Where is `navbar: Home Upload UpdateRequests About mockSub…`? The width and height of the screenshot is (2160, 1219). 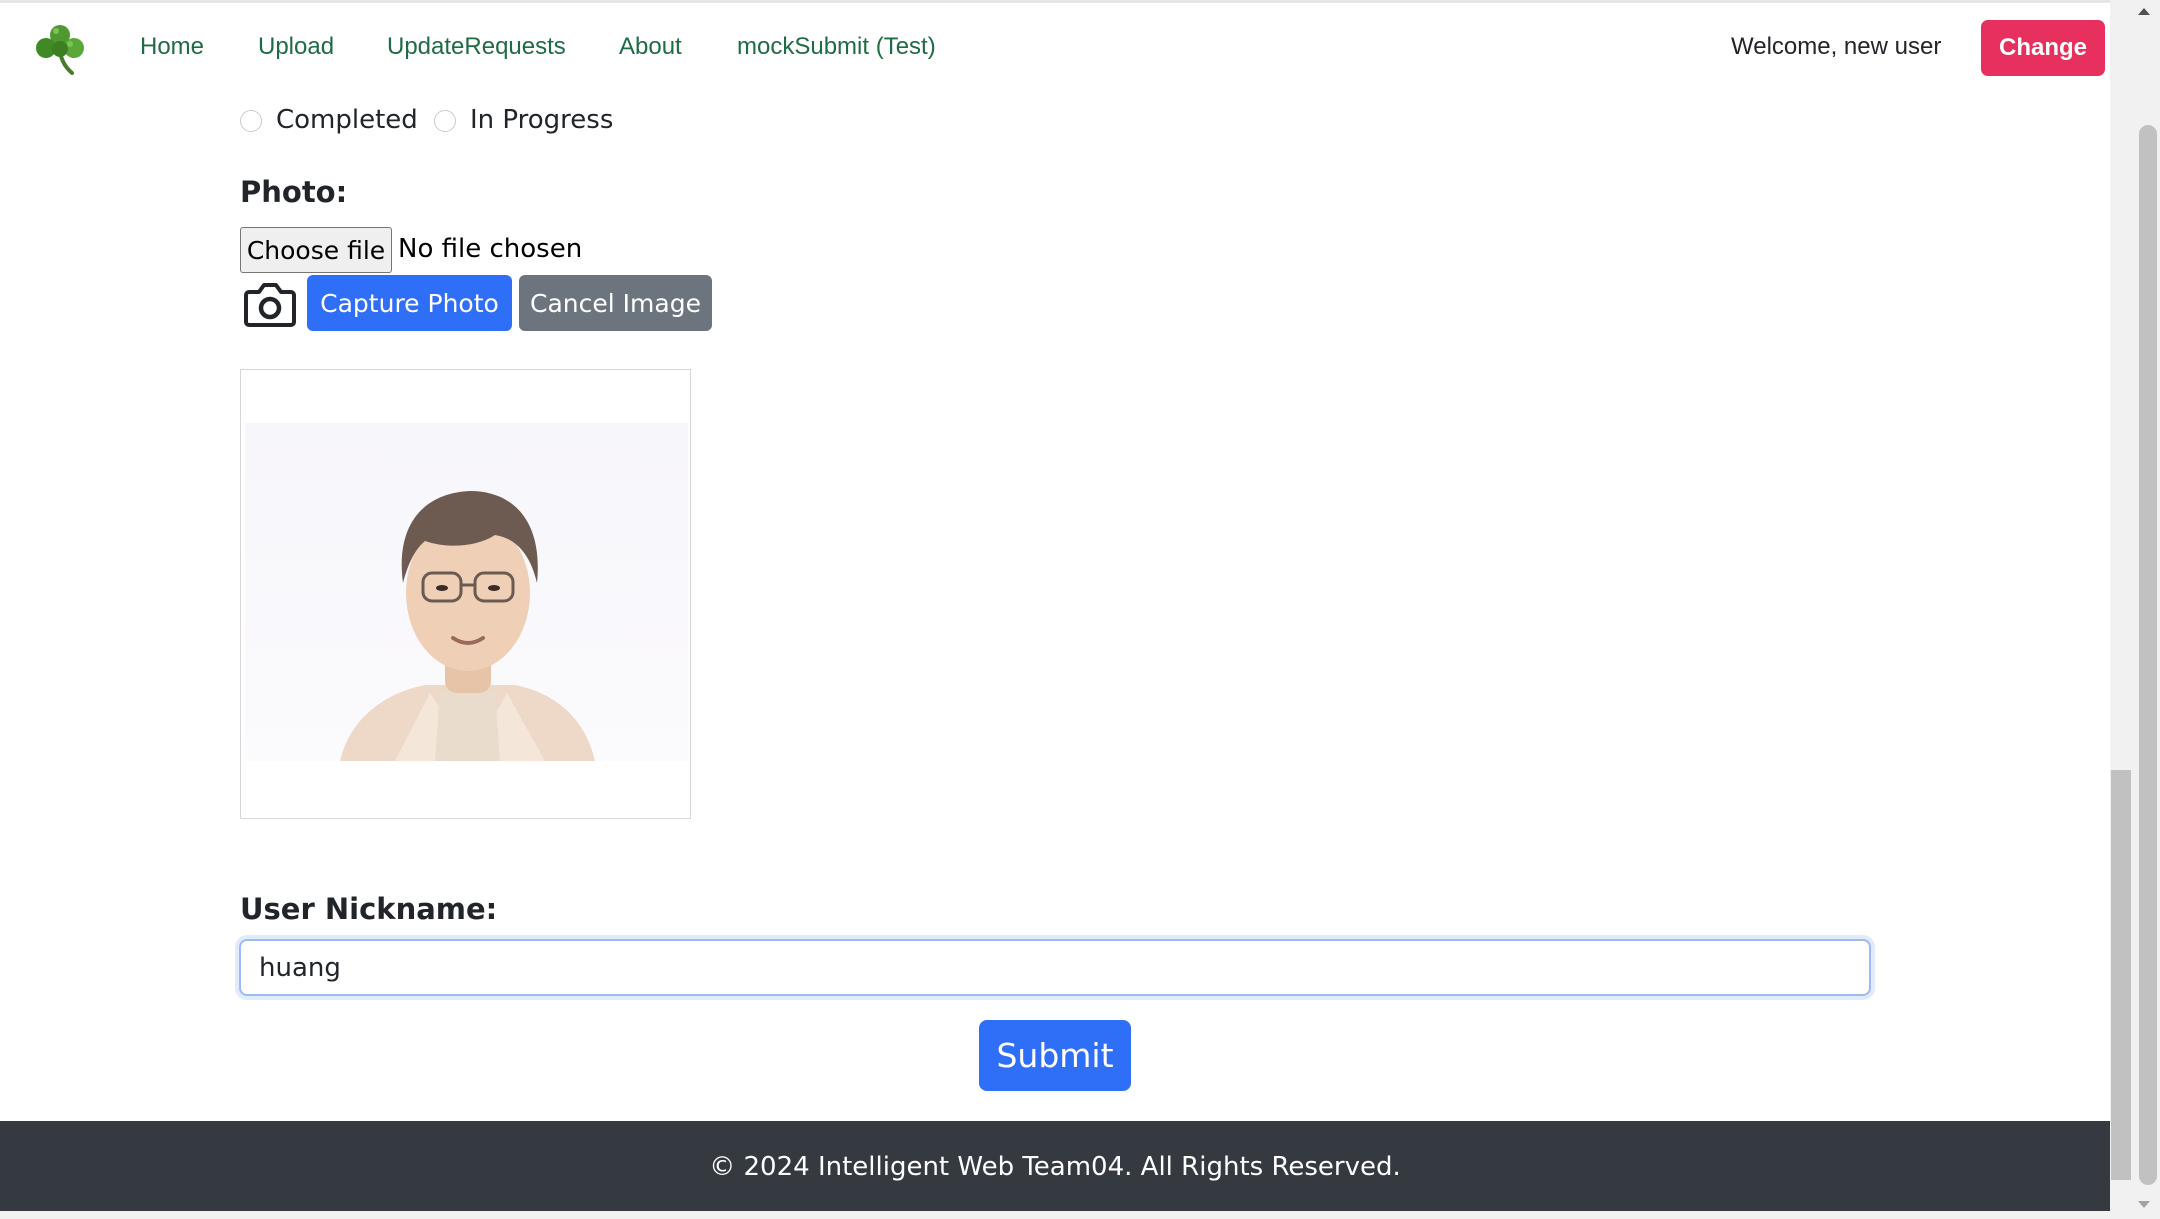 navbar: Home Upload UpdateRequests About mockSub… is located at coordinates (1055, 48).